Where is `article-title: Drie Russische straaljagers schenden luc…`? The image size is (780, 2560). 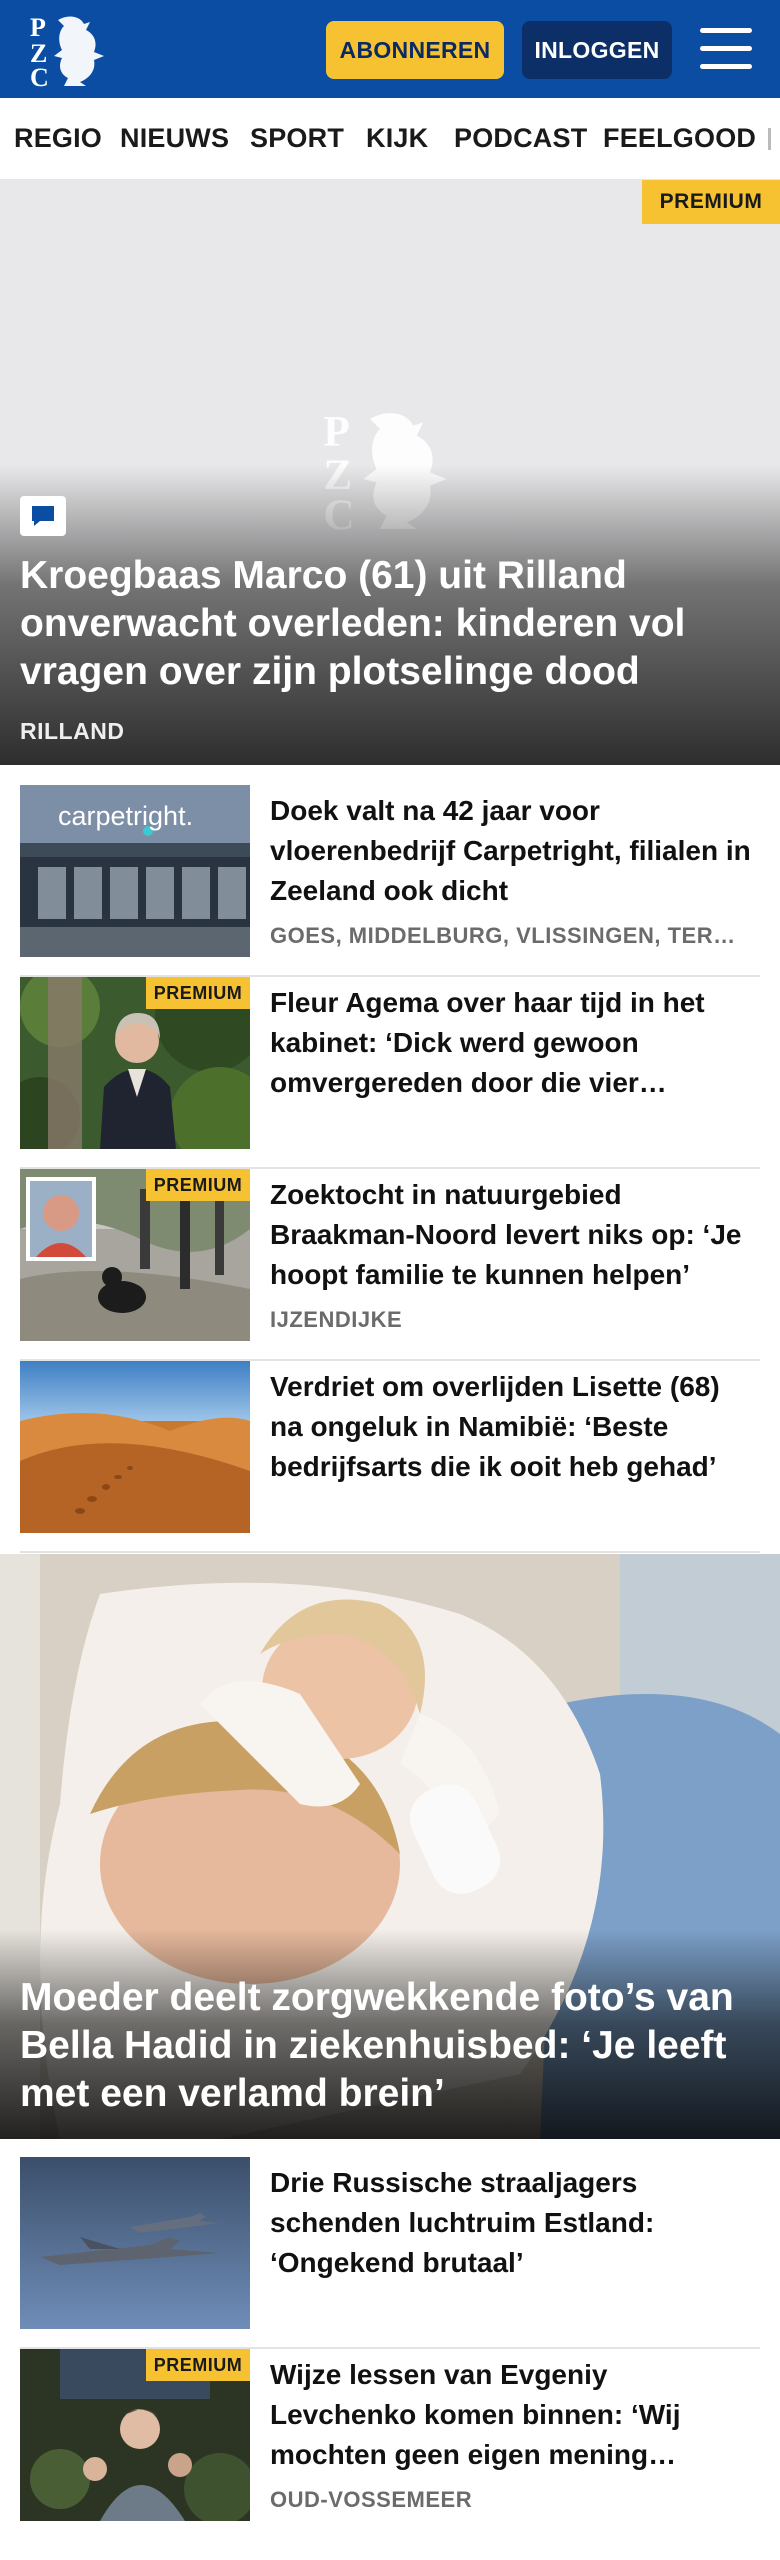
article-title: Drie Russische straaljagers schenden luc… is located at coordinates (515, 2223).